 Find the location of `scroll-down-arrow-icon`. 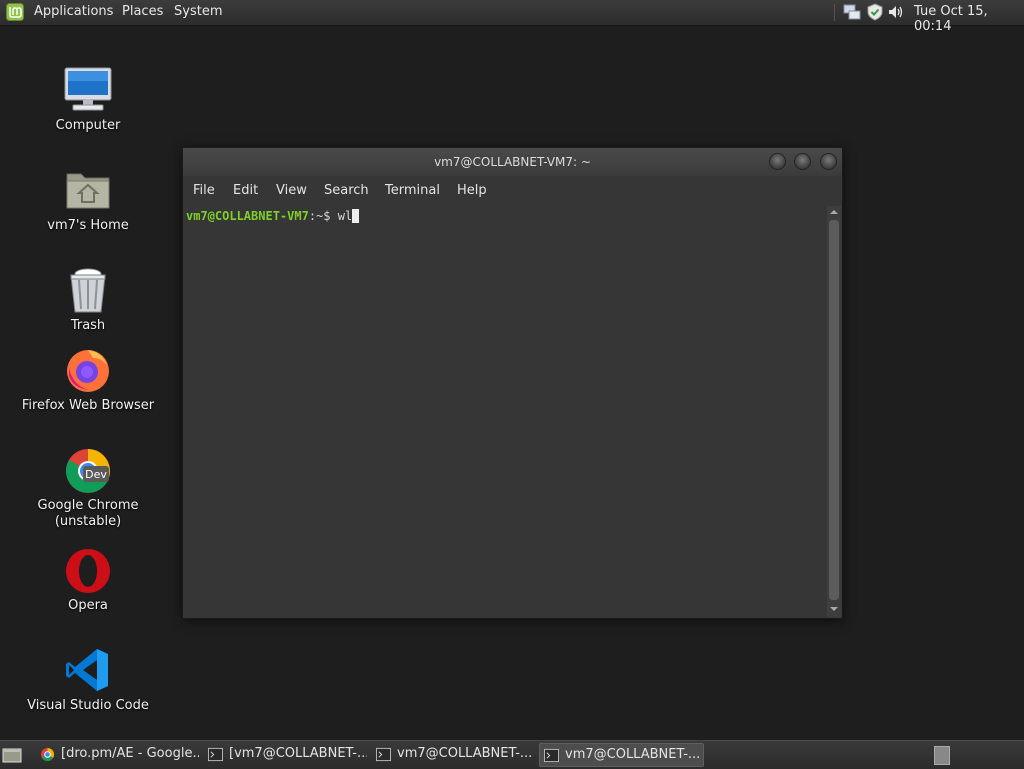

scroll-down-arrow-icon is located at coordinates (834, 609).